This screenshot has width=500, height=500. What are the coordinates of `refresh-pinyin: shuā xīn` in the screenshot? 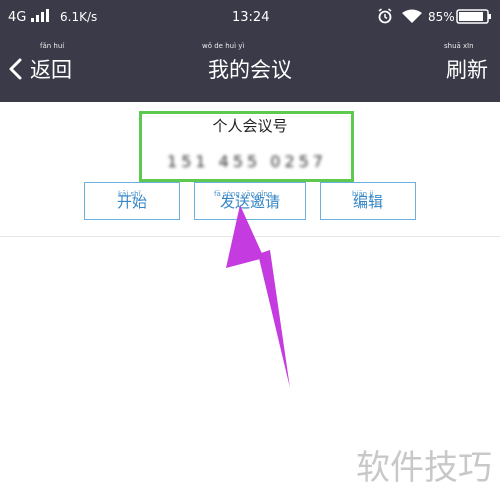 It's located at (459, 46).